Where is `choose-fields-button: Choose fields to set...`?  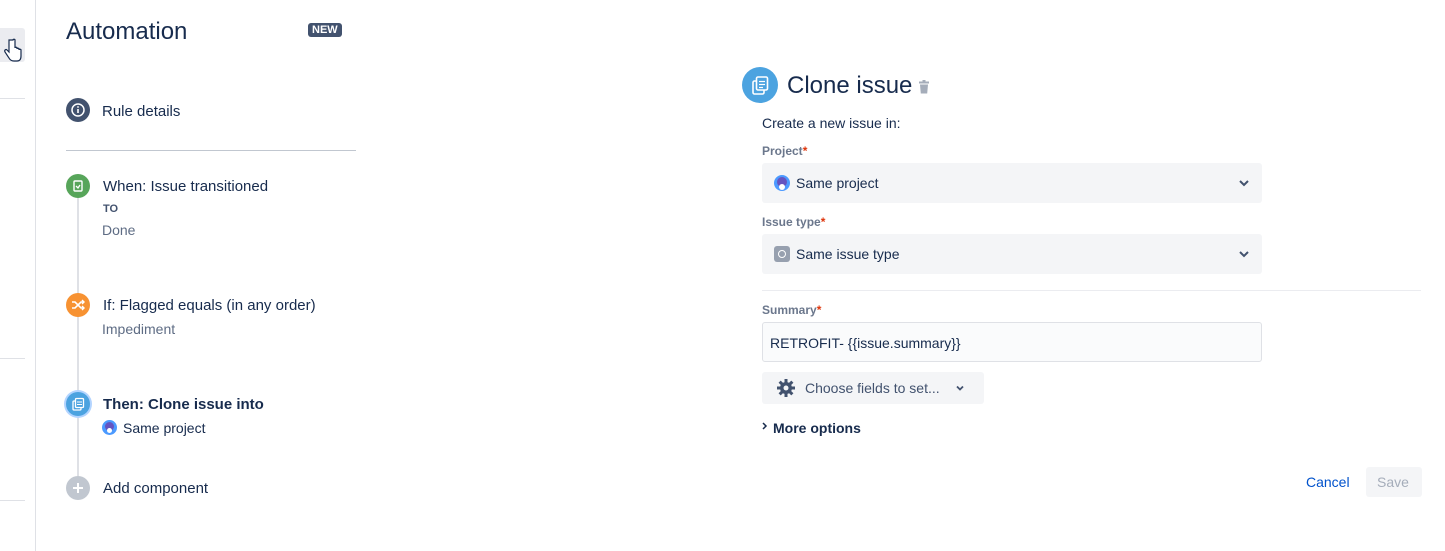
choose-fields-button: Choose fields to set... is located at coordinates (873, 388).